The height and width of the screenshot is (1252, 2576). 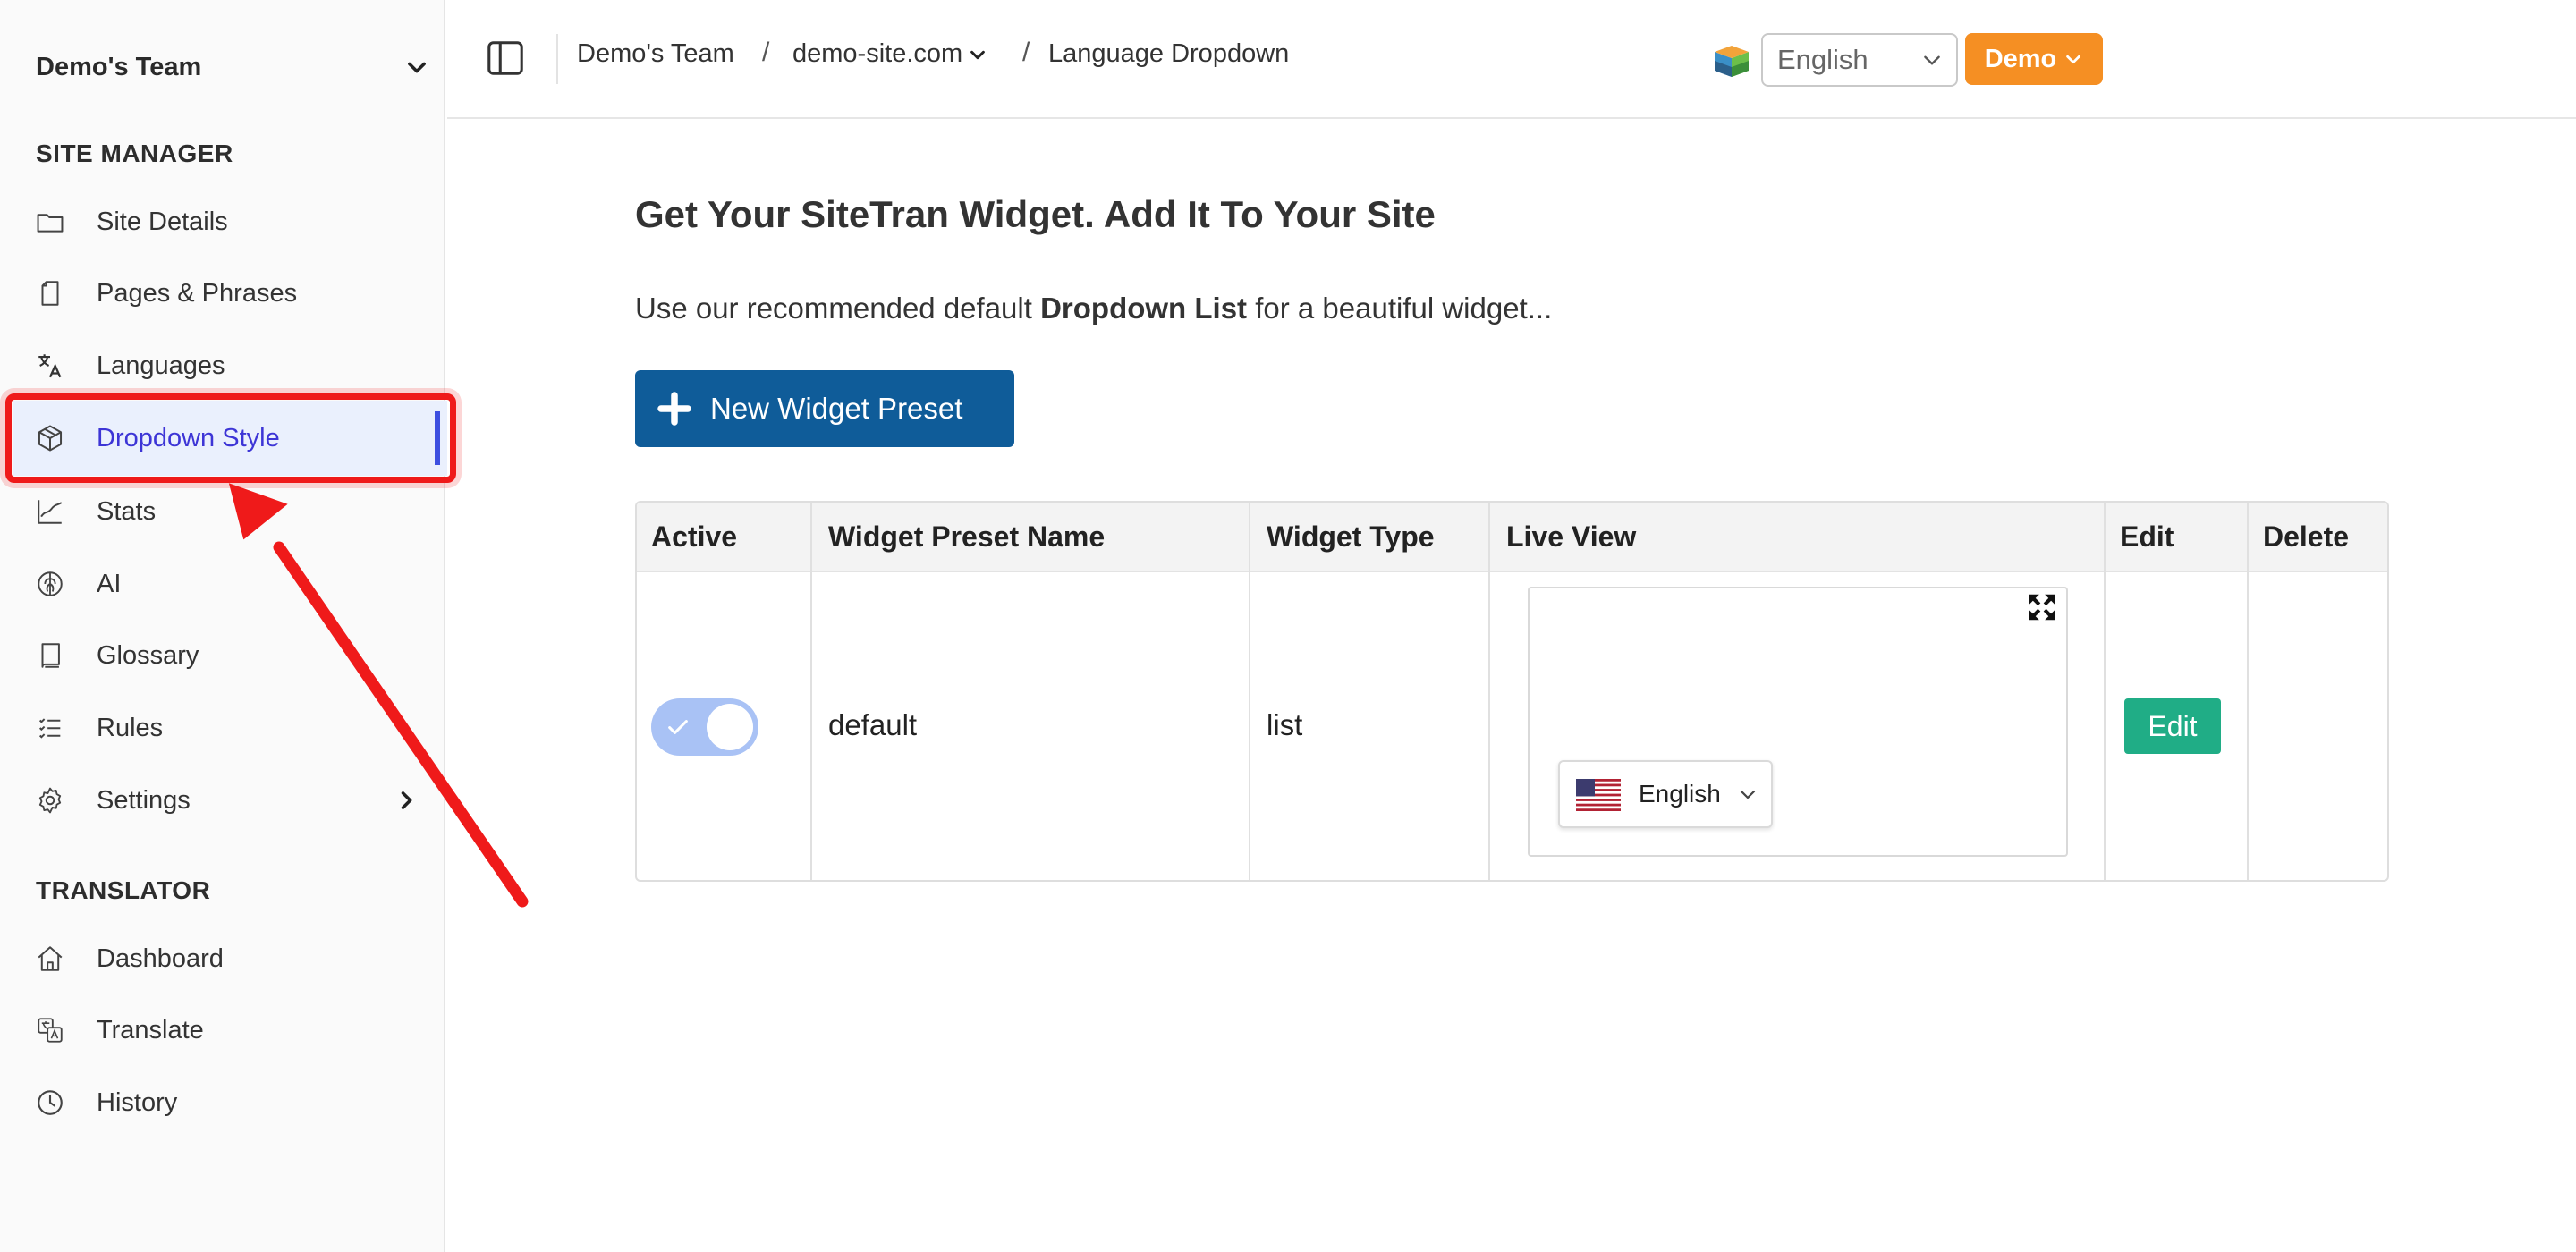 What do you see at coordinates (222, 800) in the screenshot?
I see `sidebar-item-settings: Settings` at bounding box center [222, 800].